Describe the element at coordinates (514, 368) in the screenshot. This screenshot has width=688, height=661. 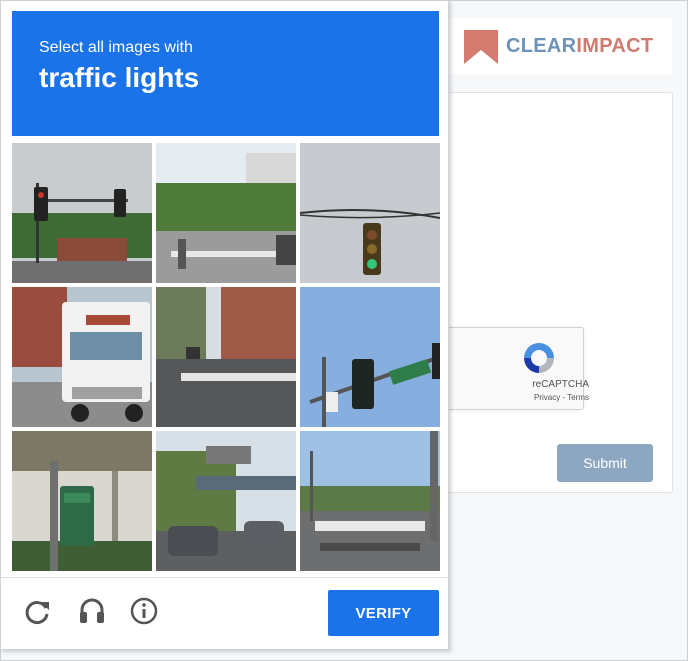
I see `recaptcha-widget: reCAPTCHA Privacy - Terms` at that location.